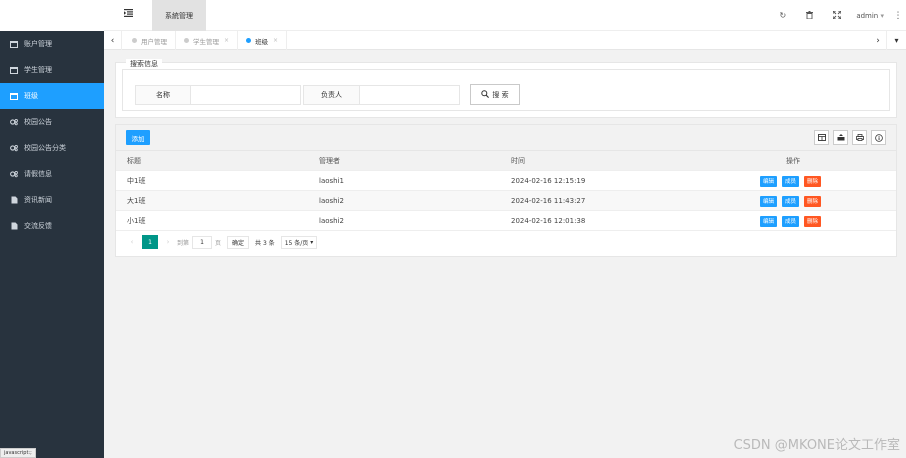 This screenshot has width=906, height=458. I want to click on tab-user-management: 用户管理, so click(150, 40).